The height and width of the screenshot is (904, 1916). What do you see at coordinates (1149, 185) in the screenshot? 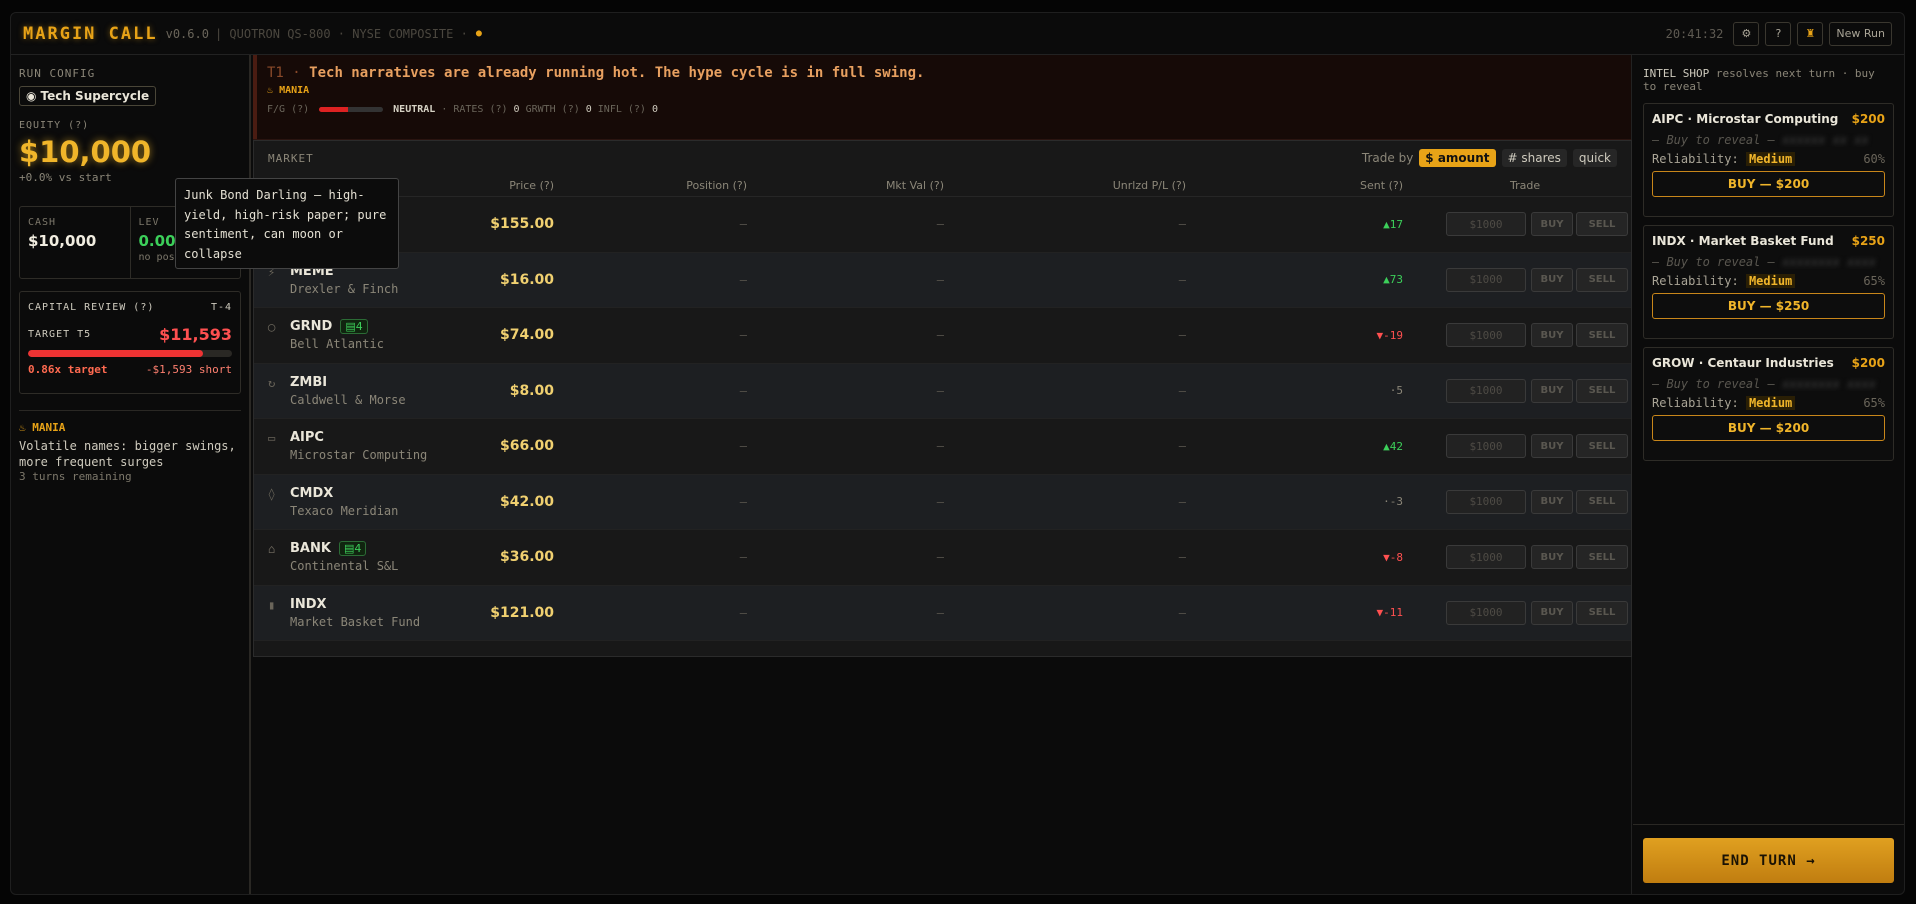
I see `col-pnl: Unrlzd P/L (?)` at bounding box center [1149, 185].